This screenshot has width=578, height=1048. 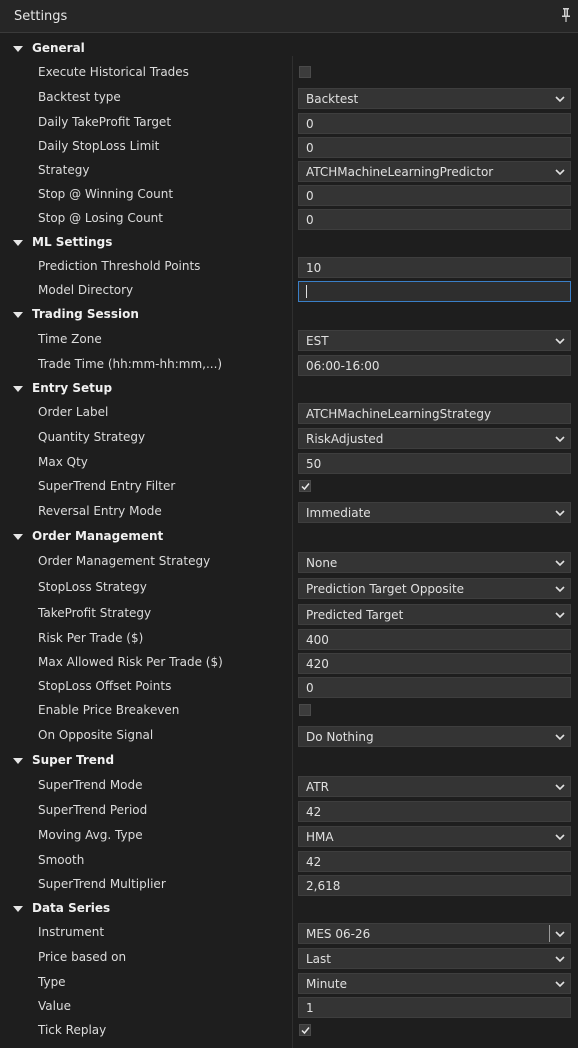 What do you see at coordinates (107, 486) in the screenshot?
I see `property-label: SuperTrend Entry Filter` at bounding box center [107, 486].